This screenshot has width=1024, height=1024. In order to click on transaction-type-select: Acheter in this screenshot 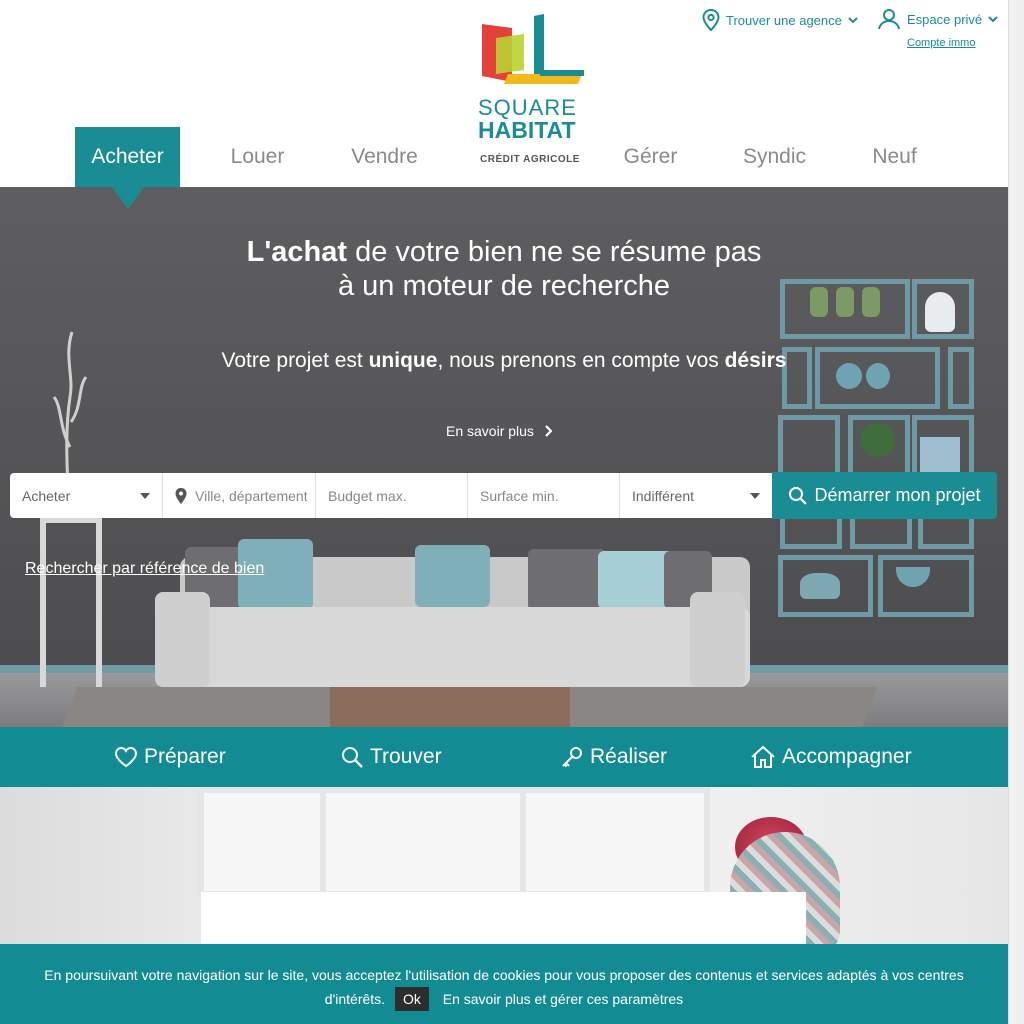, I will do `click(86, 495)`.